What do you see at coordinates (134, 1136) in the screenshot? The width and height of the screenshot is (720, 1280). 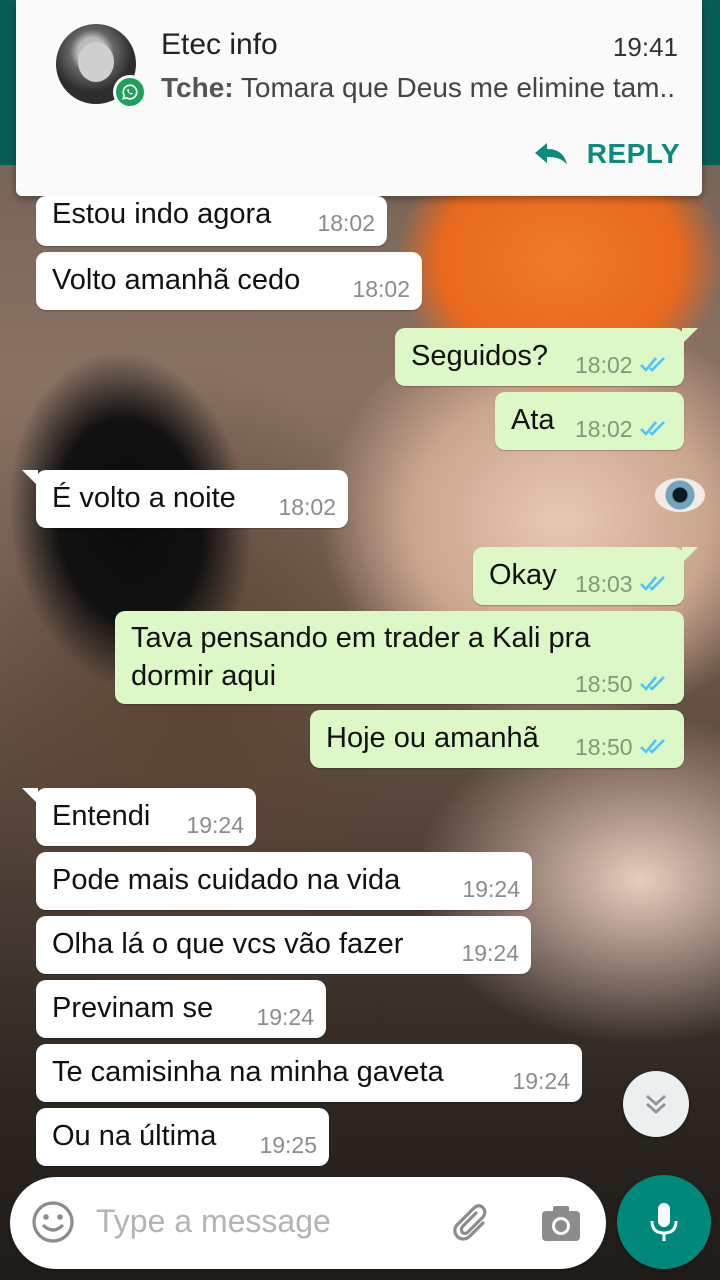 I see `message-text: Ou na última` at bounding box center [134, 1136].